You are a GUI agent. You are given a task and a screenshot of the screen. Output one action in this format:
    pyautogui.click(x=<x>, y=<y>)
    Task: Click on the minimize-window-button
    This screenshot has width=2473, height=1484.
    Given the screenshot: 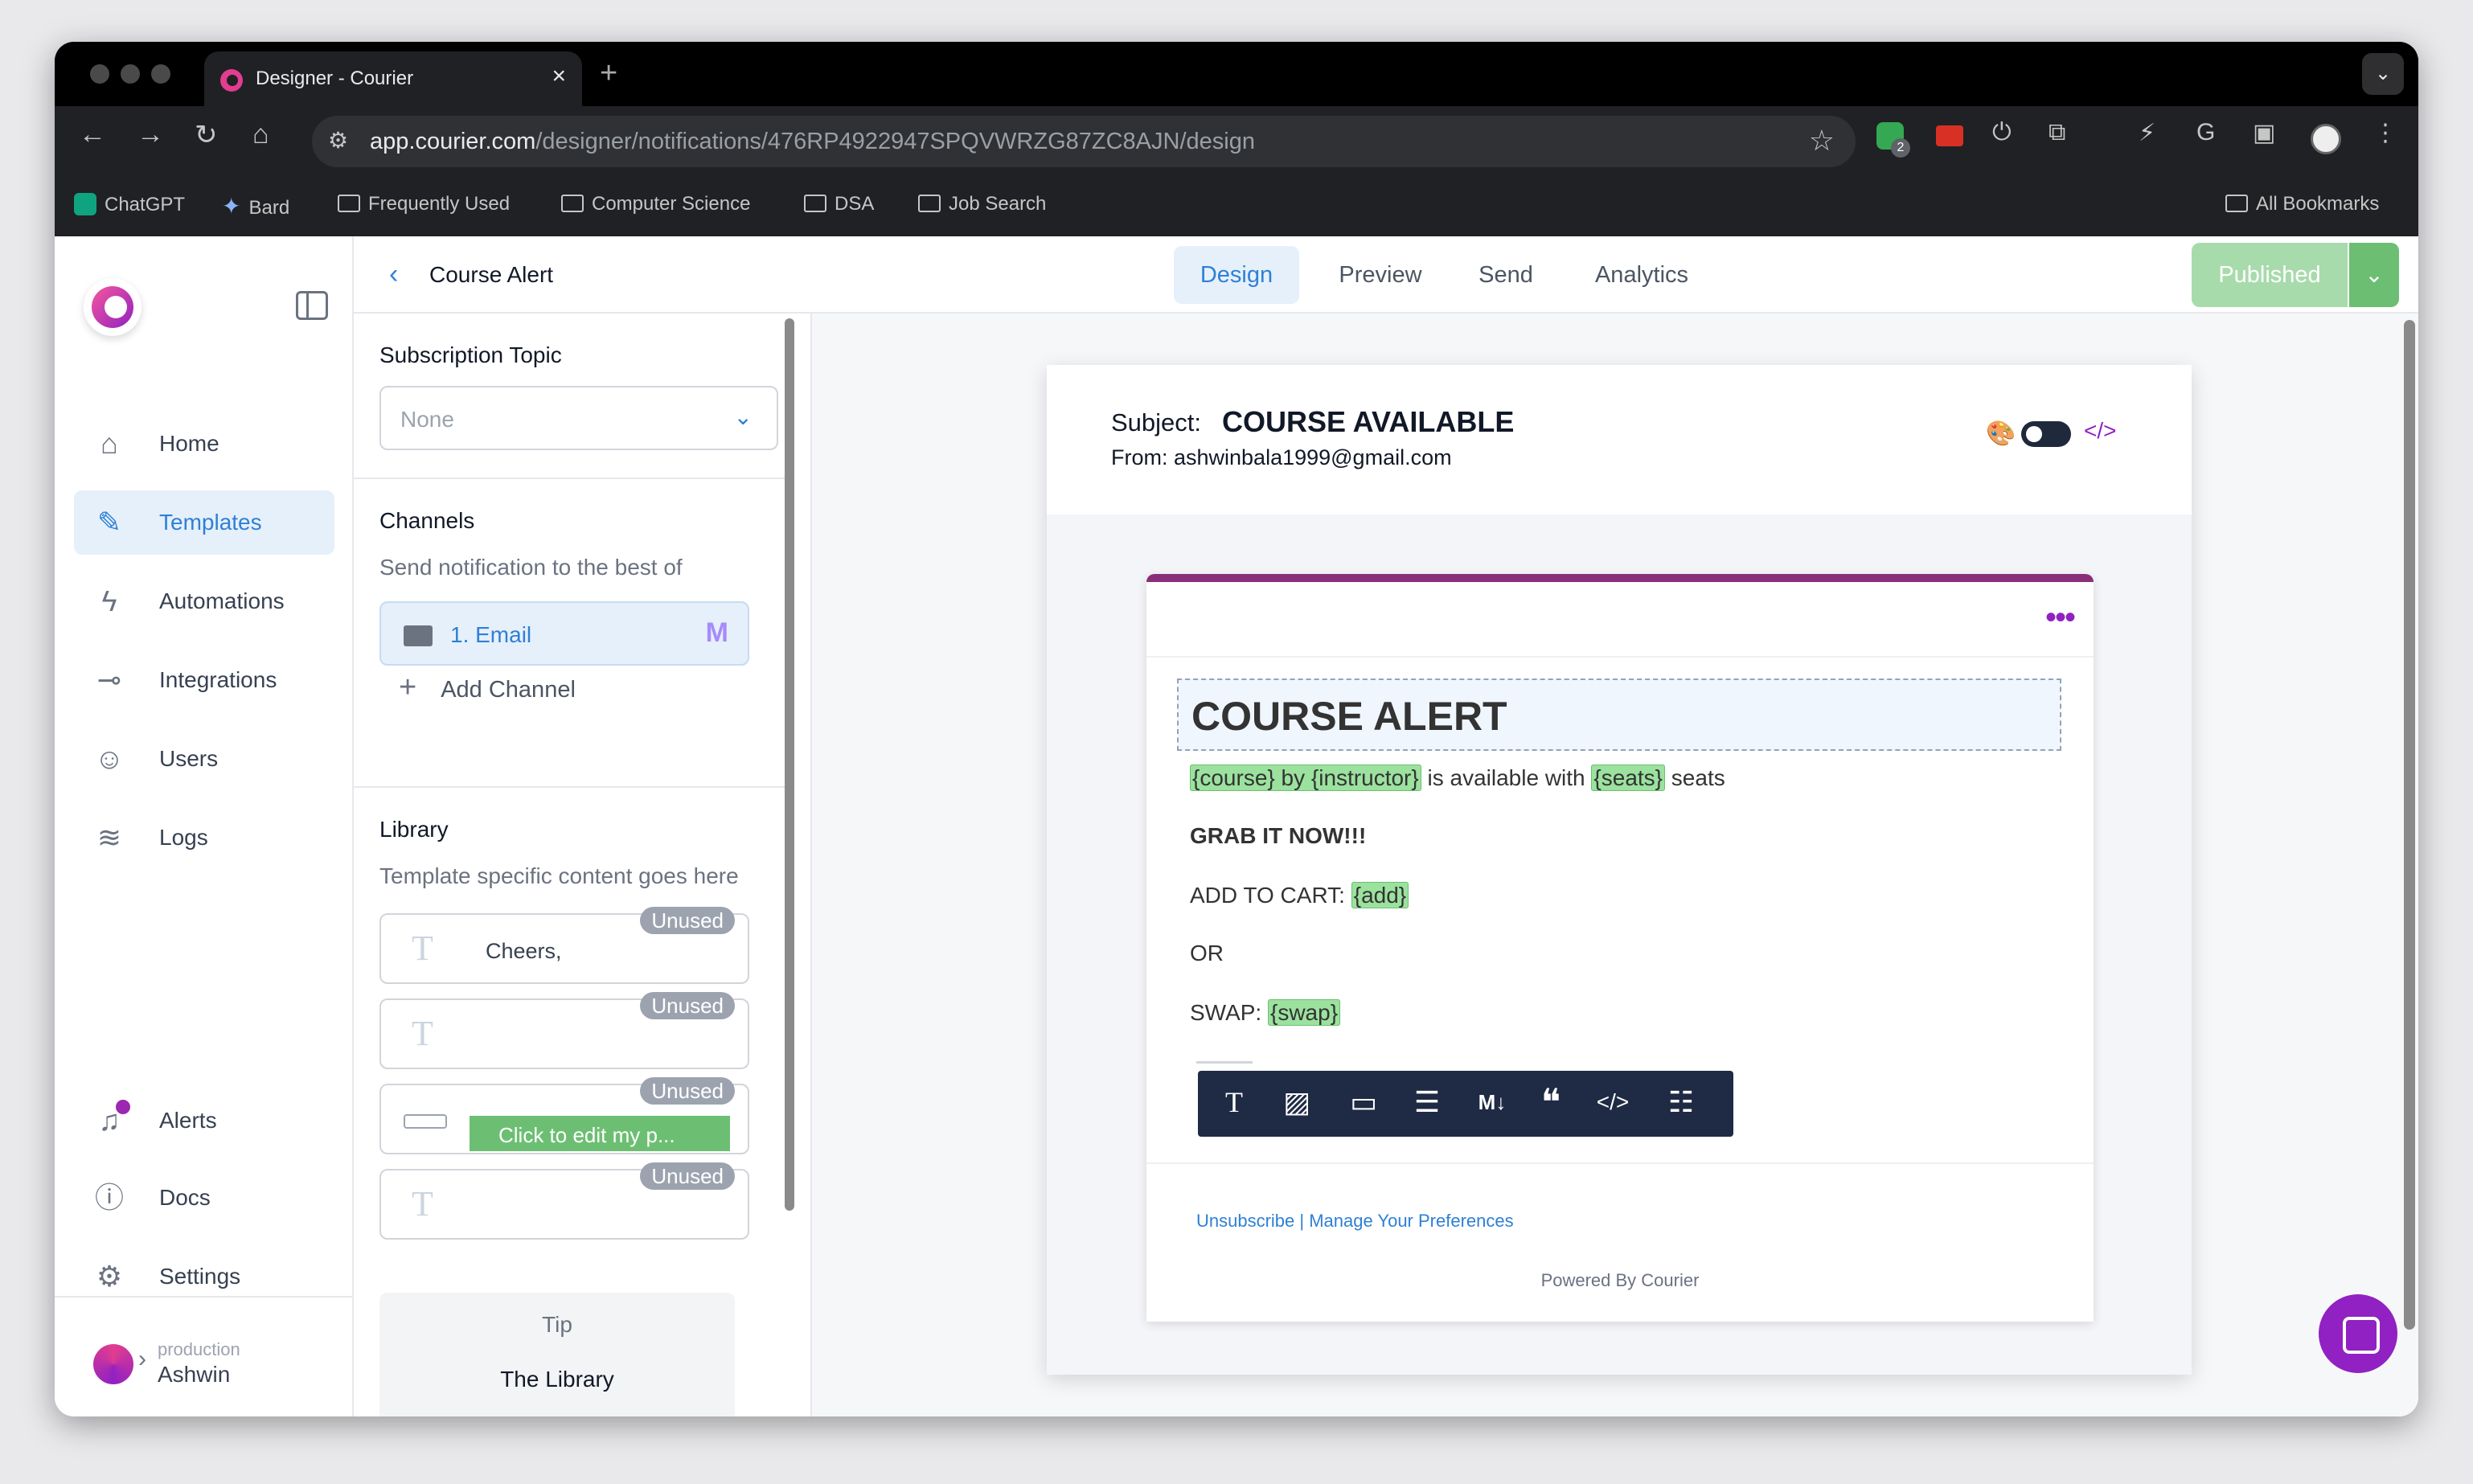 What is the action you would take?
    pyautogui.click(x=130, y=74)
    